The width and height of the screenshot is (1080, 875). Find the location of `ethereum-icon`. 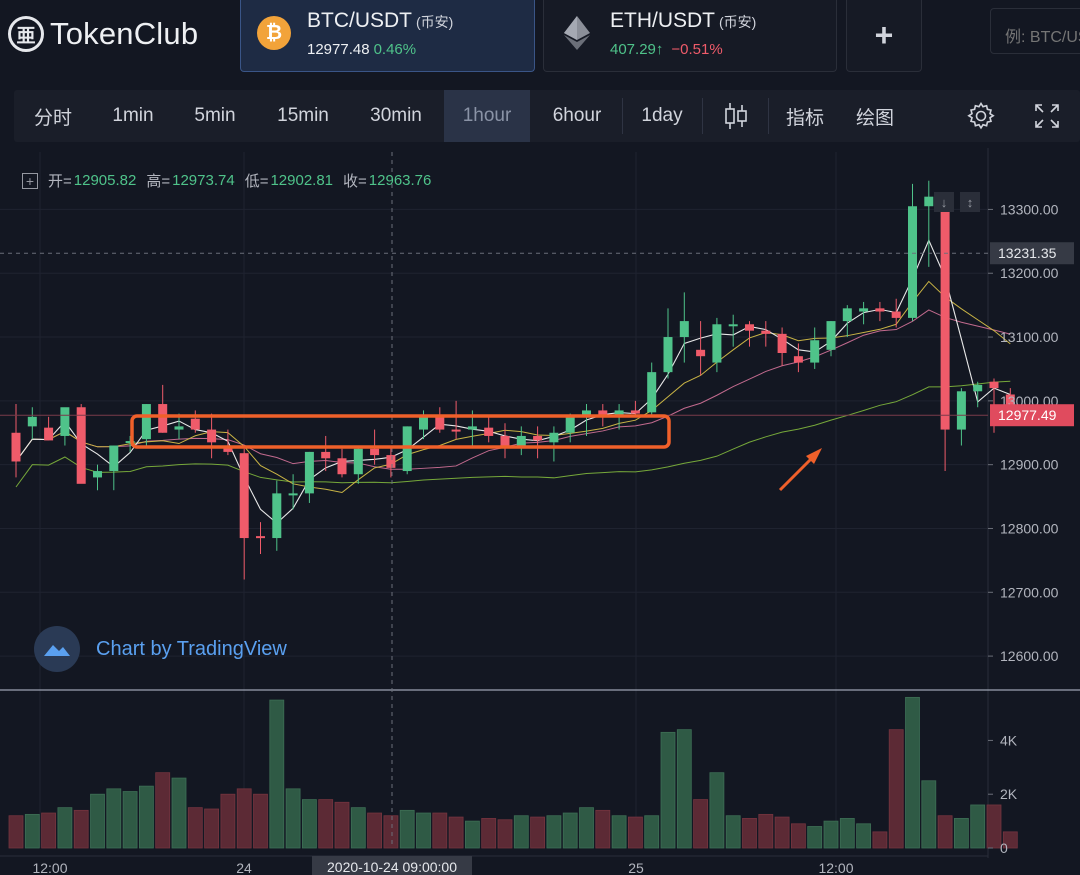

ethereum-icon is located at coordinates (577, 33).